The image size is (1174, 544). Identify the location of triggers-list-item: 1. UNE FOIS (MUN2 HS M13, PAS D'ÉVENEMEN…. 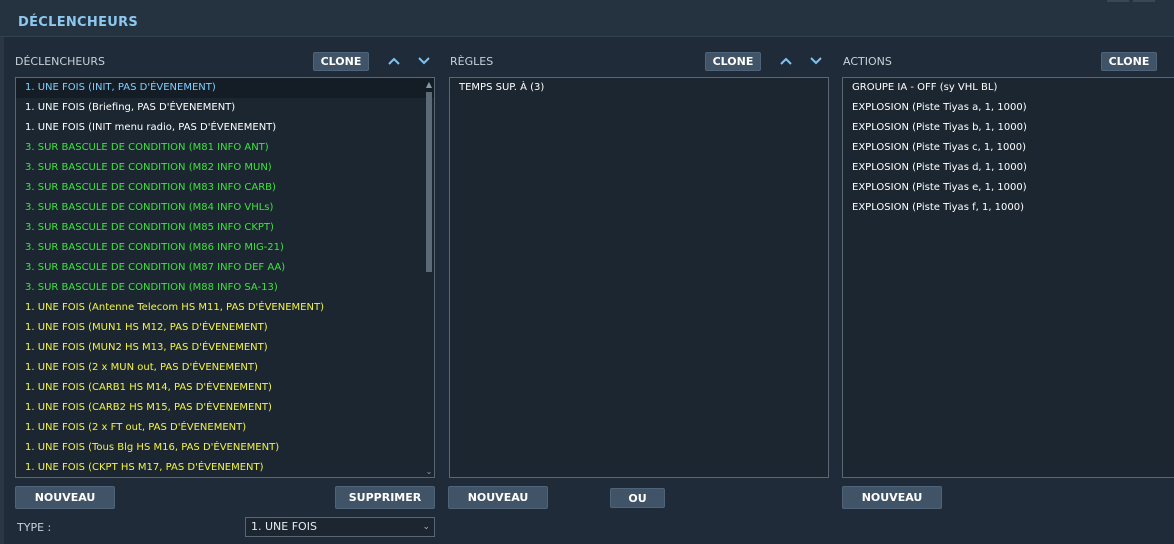
(225, 348).